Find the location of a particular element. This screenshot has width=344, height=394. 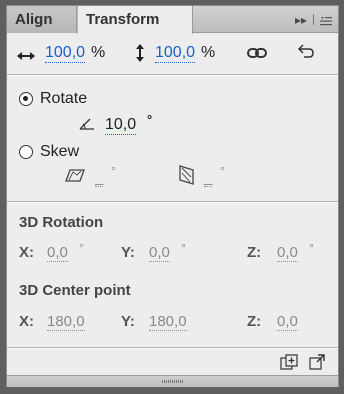

skew-vertical-icon is located at coordinates (186, 177).